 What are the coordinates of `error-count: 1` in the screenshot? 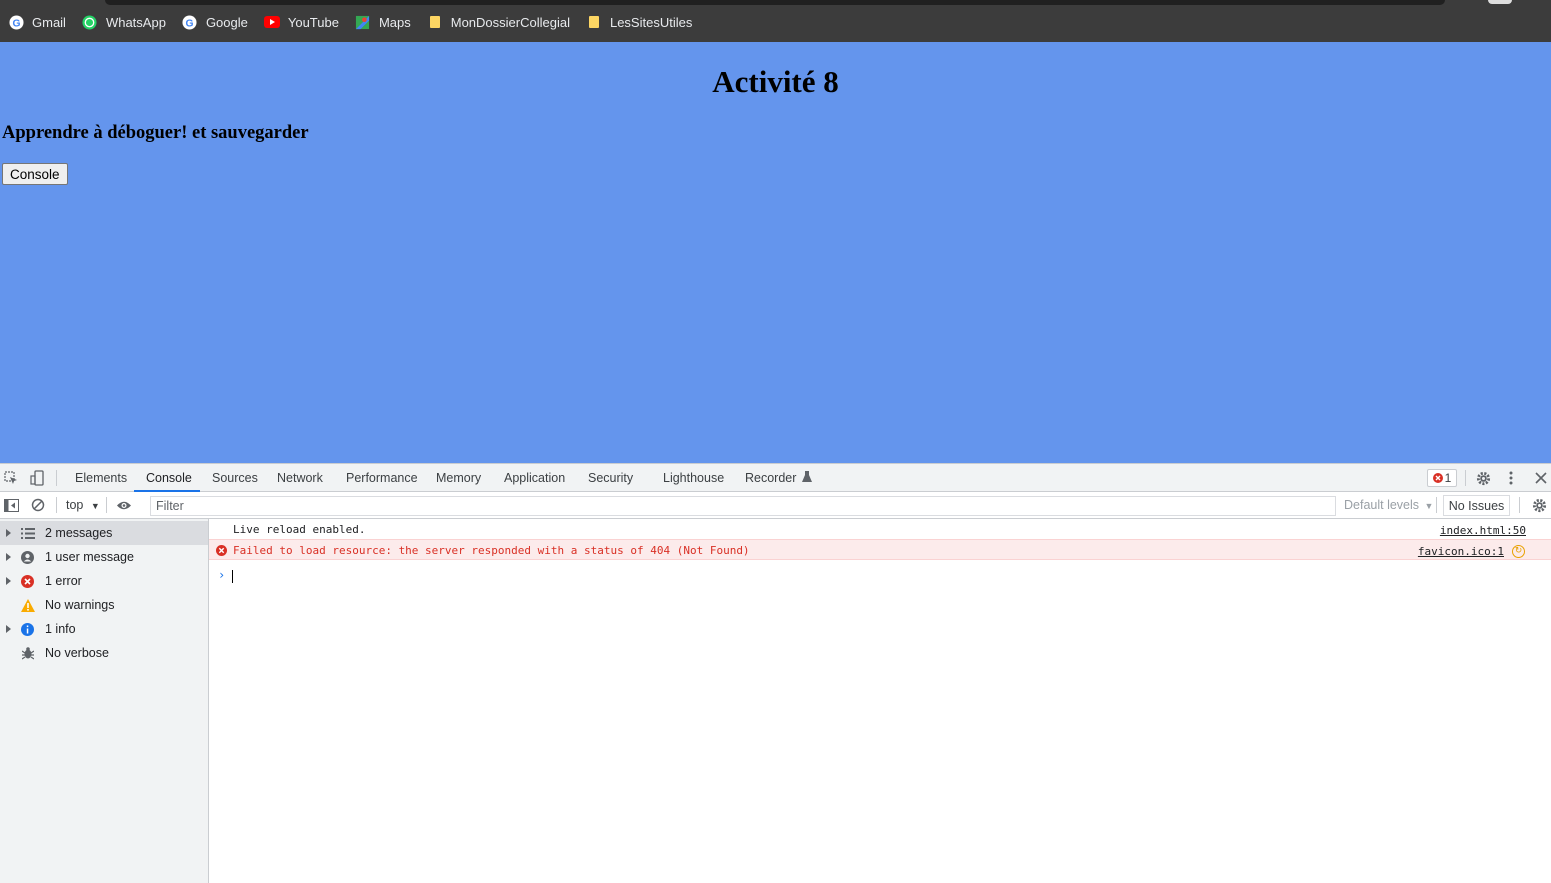 It's located at (1448, 478).